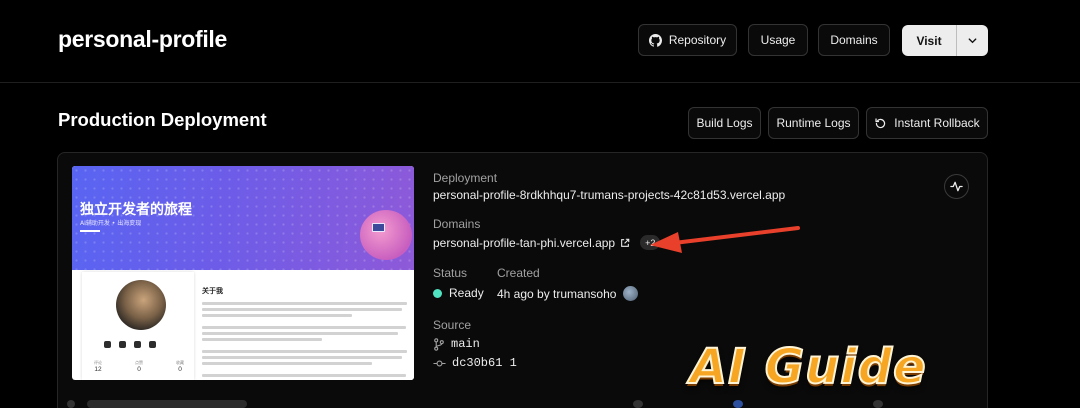  I want to click on preview-about-section: 关于我, so click(308, 326).